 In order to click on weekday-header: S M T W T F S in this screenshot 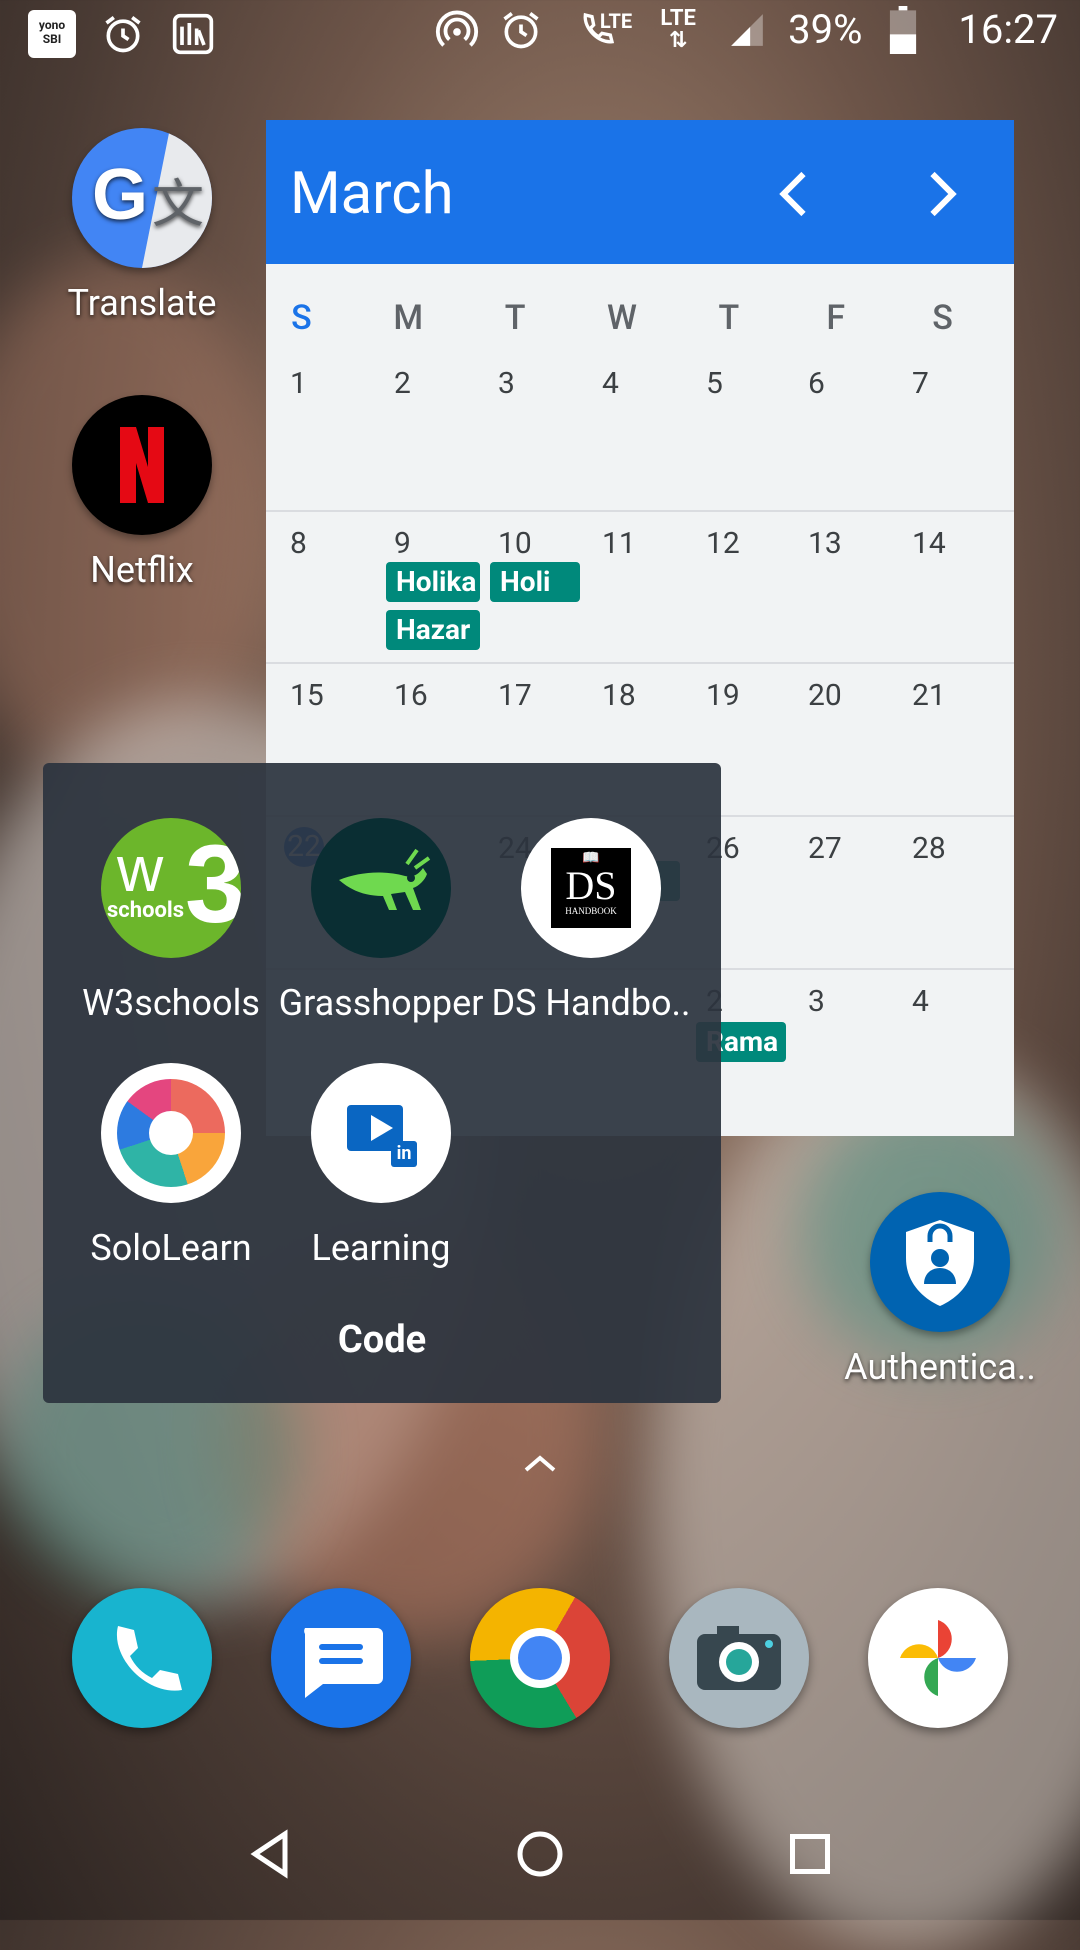, I will do `click(622, 318)`.